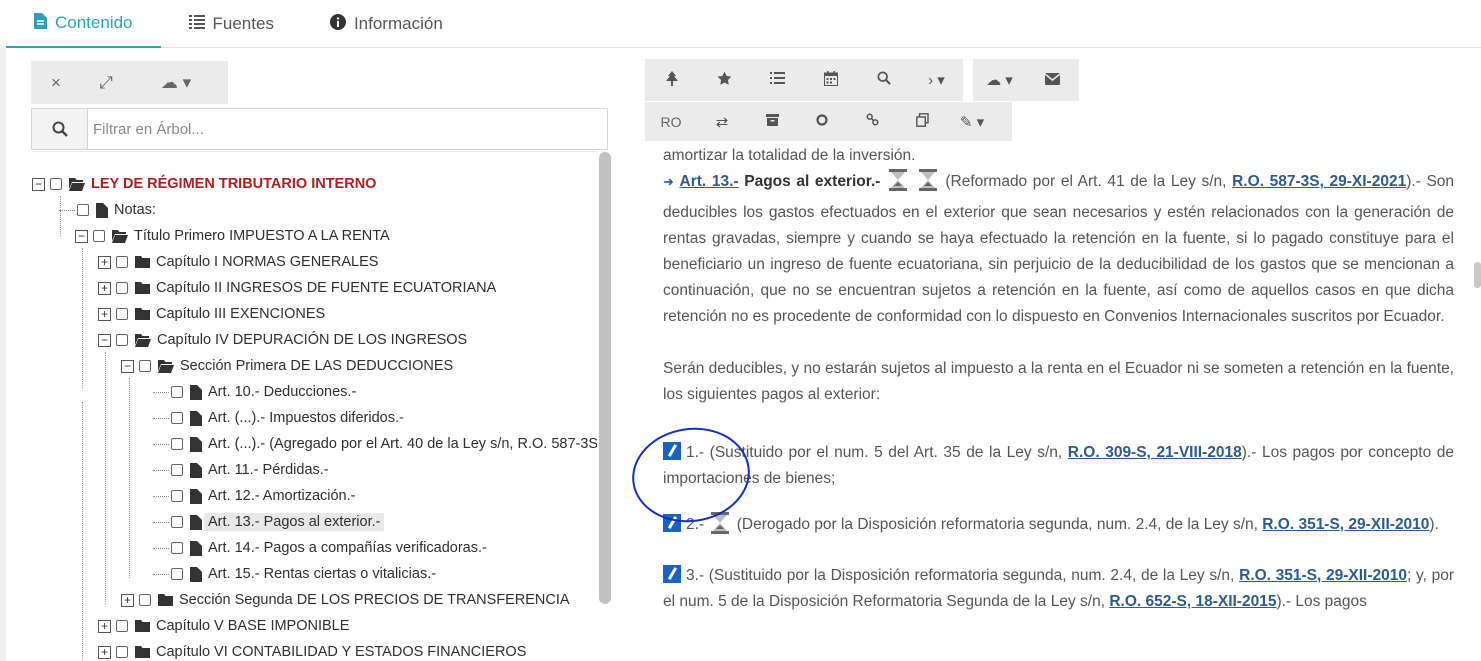 The image size is (1481, 661). What do you see at coordinates (254, 392) in the screenshot?
I see `tree-node: Art. 10.- Deducciones.-` at bounding box center [254, 392].